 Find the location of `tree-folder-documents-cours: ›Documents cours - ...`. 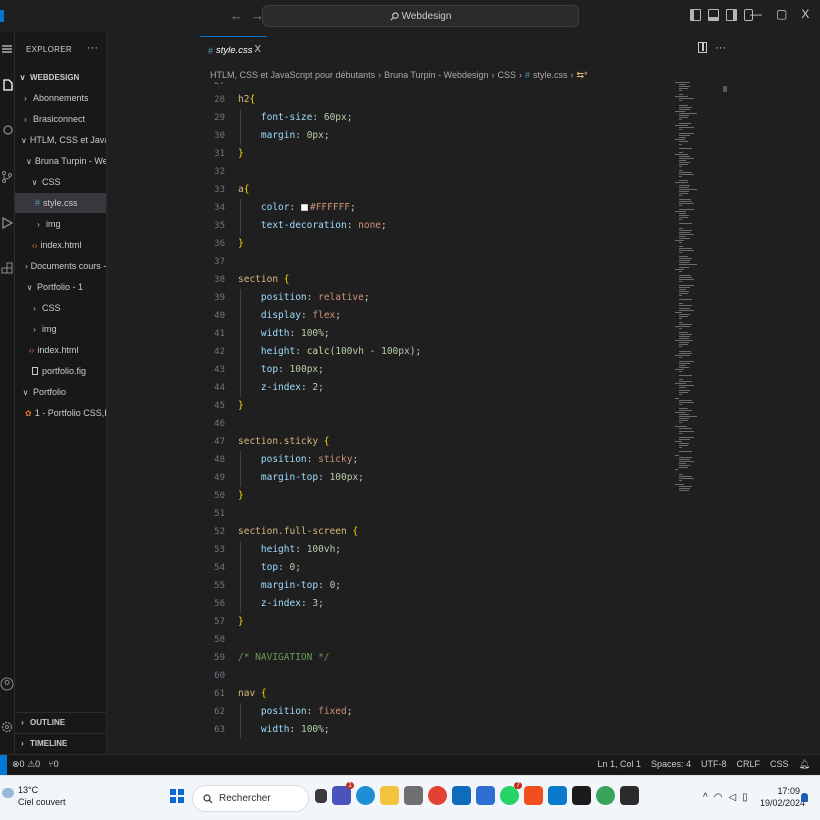

tree-folder-documents-cours: ›Documents cours - ... is located at coordinates (60, 266).